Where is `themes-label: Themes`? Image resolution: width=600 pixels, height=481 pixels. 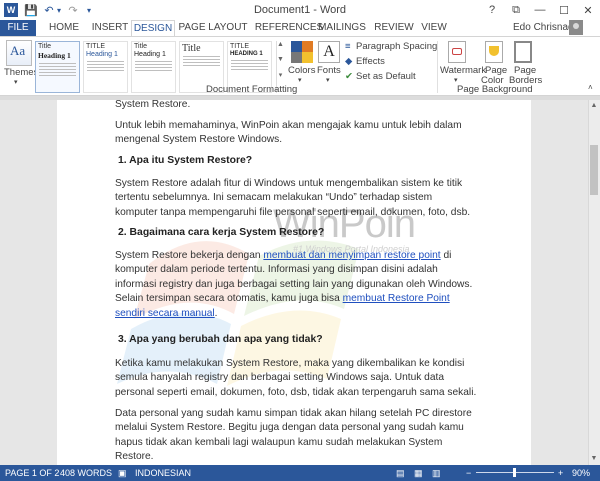
themes-label: Themes is located at coordinates (21, 72).